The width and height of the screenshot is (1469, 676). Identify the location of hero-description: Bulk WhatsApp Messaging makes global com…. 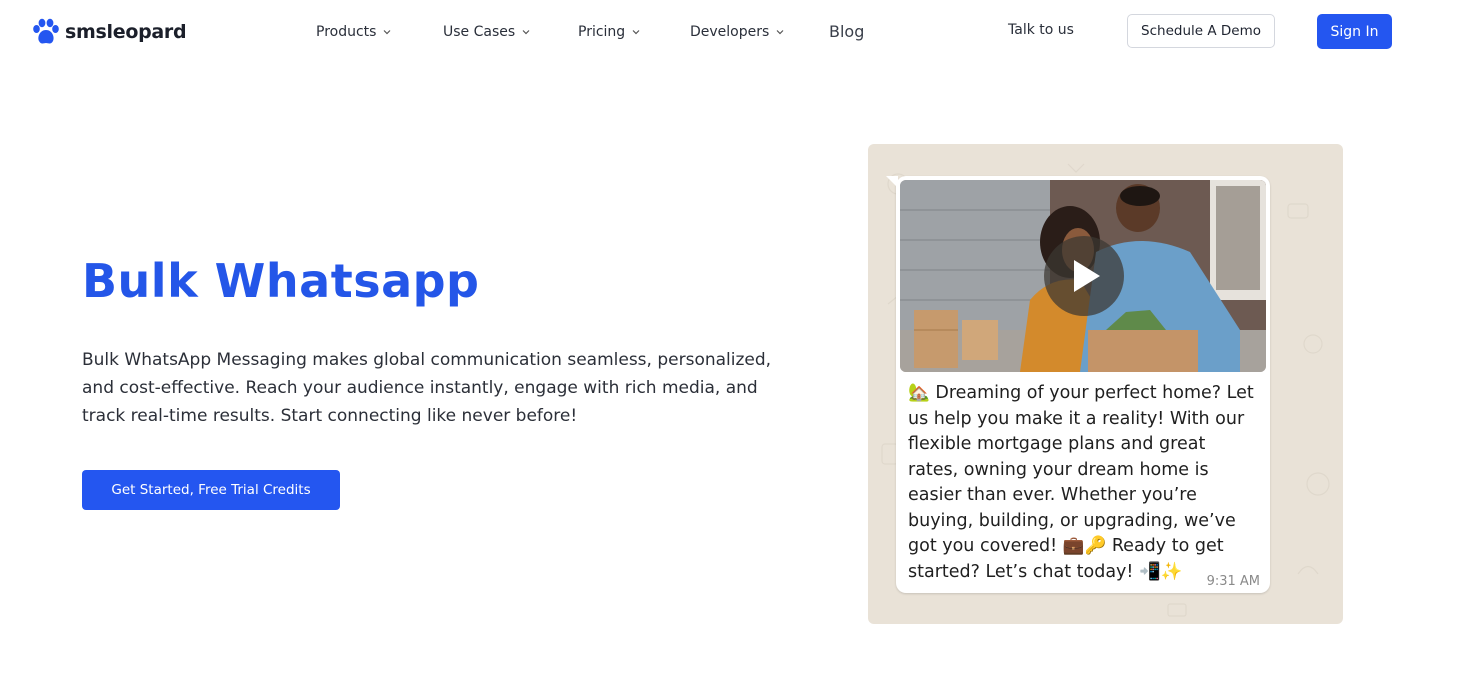
(427, 388).